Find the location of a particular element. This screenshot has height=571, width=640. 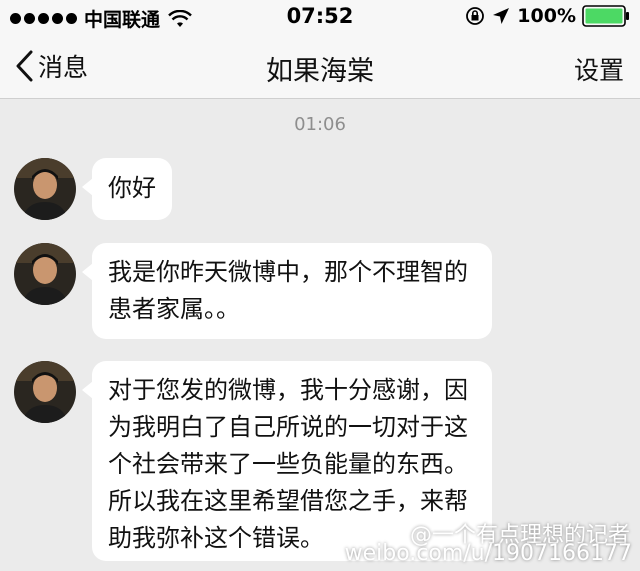

navigation-bar: 消息 如果海棠 设置 is located at coordinates (320, 66).